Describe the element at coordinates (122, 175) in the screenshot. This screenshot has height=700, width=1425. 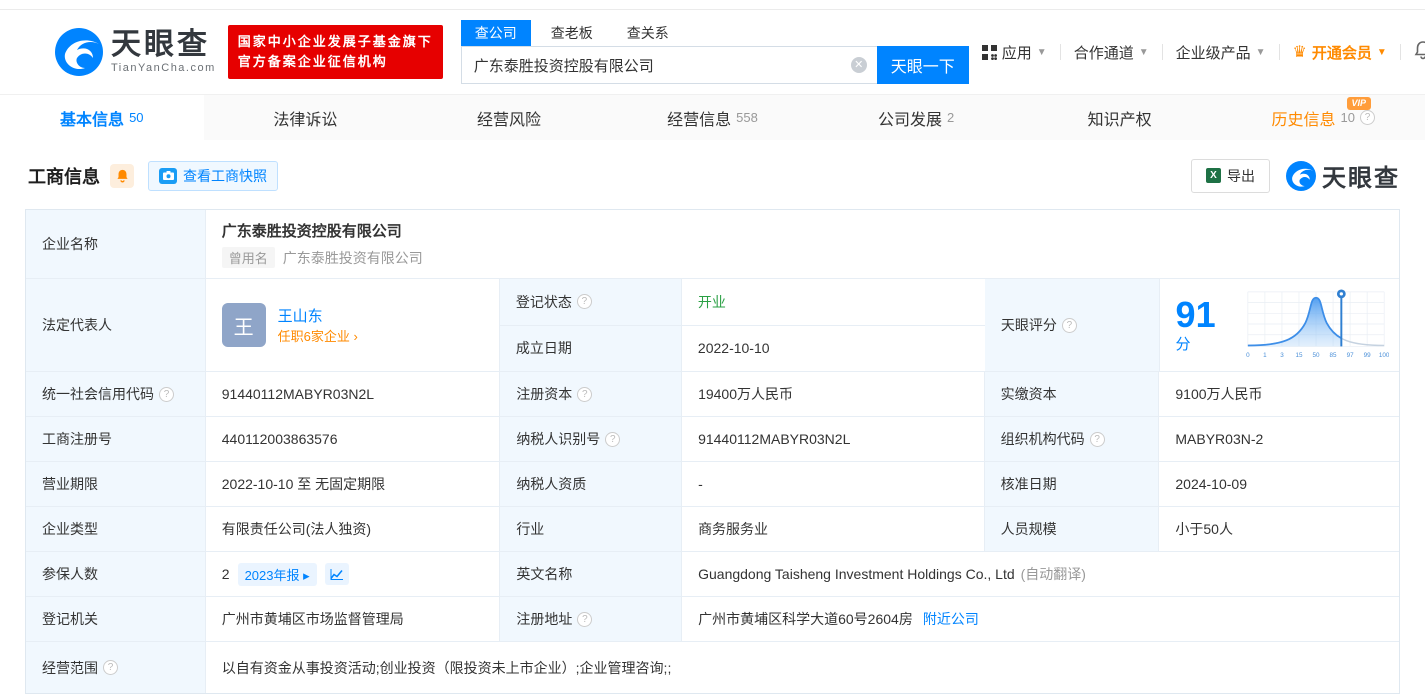
I see `monitor-bell-button` at that location.